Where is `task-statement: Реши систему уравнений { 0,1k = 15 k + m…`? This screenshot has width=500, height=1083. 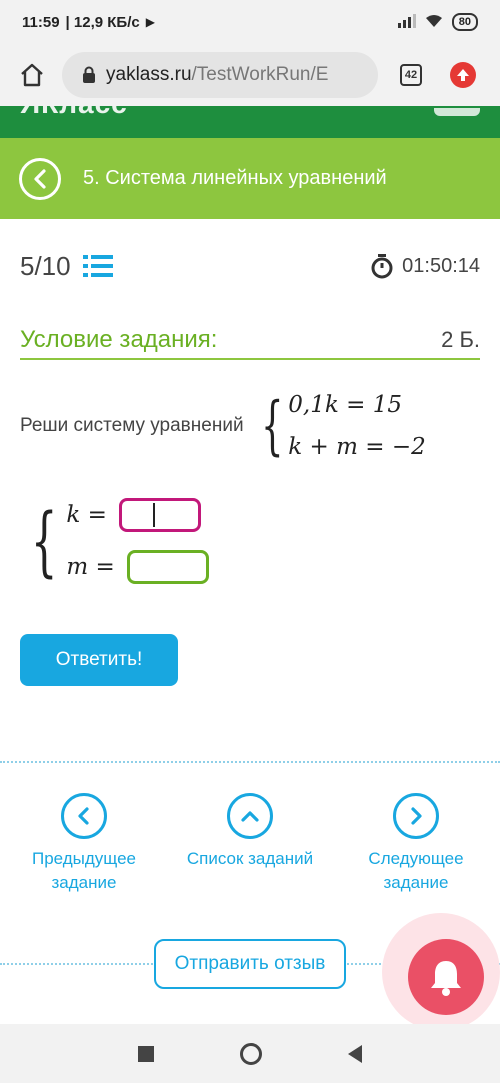
task-statement: Реши систему уравнений { 0,1k = 15 k + m… is located at coordinates (250, 426).